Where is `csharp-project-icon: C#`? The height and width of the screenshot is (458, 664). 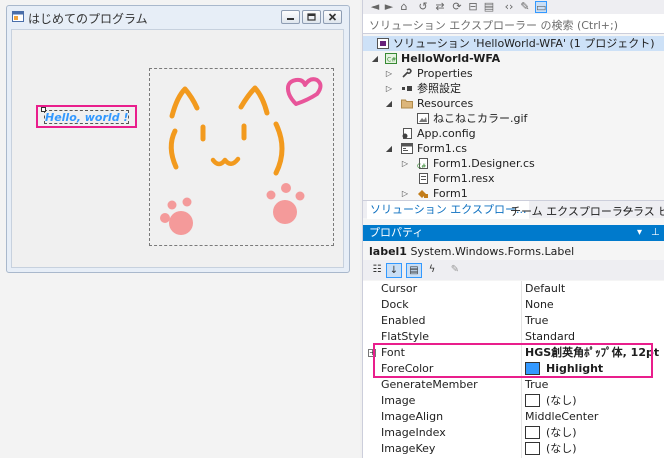 csharp-project-icon: C# is located at coordinates (391, 58).